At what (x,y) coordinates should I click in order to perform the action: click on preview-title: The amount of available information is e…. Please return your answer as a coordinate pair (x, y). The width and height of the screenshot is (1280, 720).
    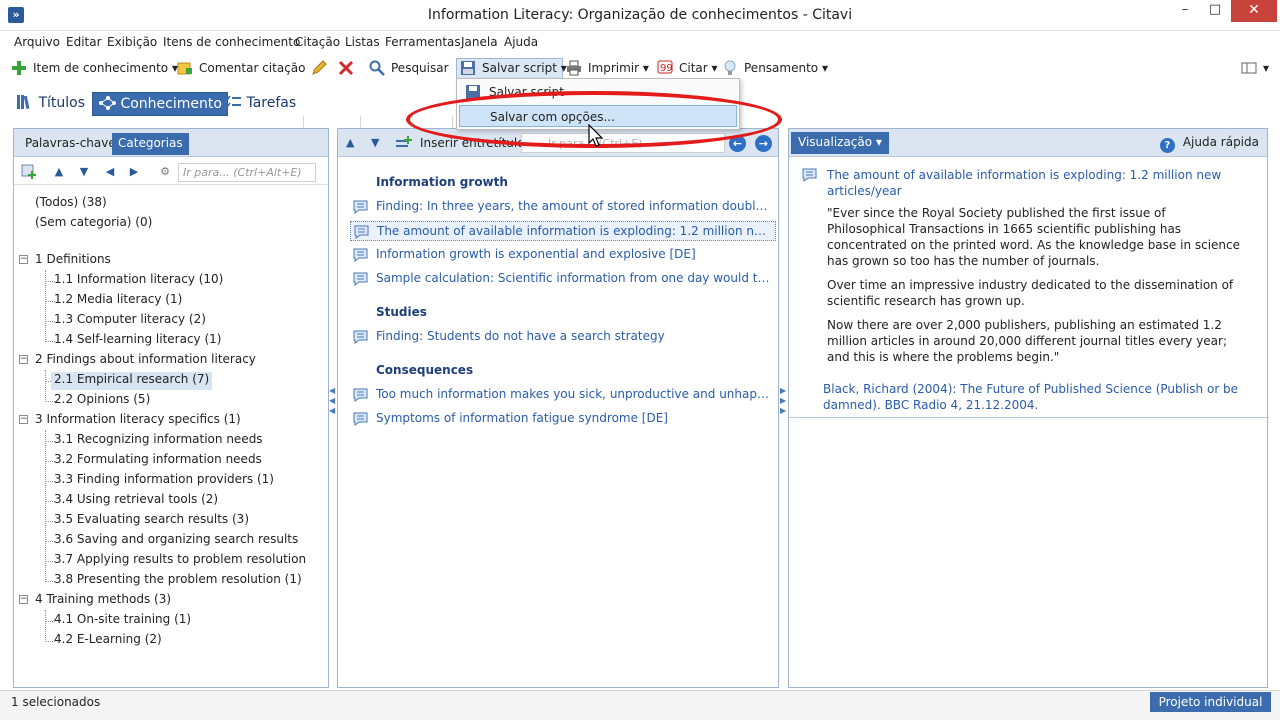
    Looking at the image, I should click on (1037, 183).